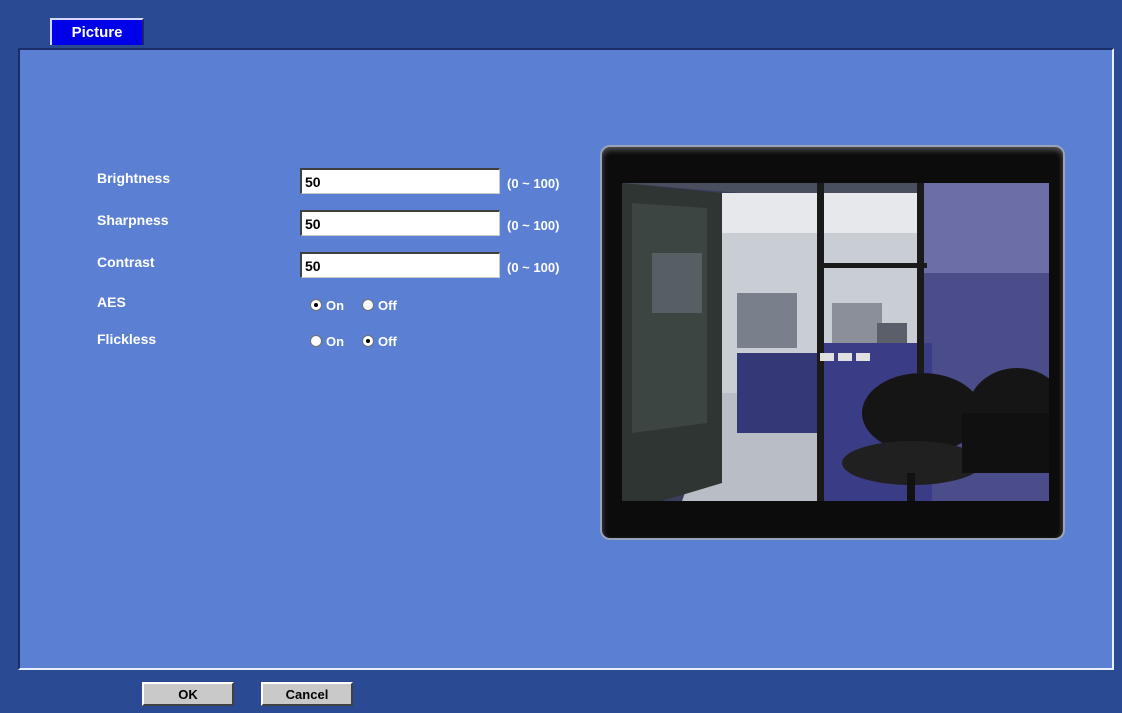  I want to click on ok-button: OK, so click(188, 694).